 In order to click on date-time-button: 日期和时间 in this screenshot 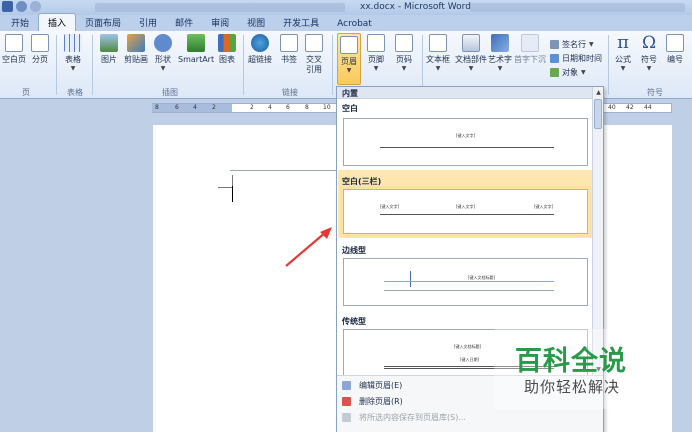, I will do `click(576, 58)`.